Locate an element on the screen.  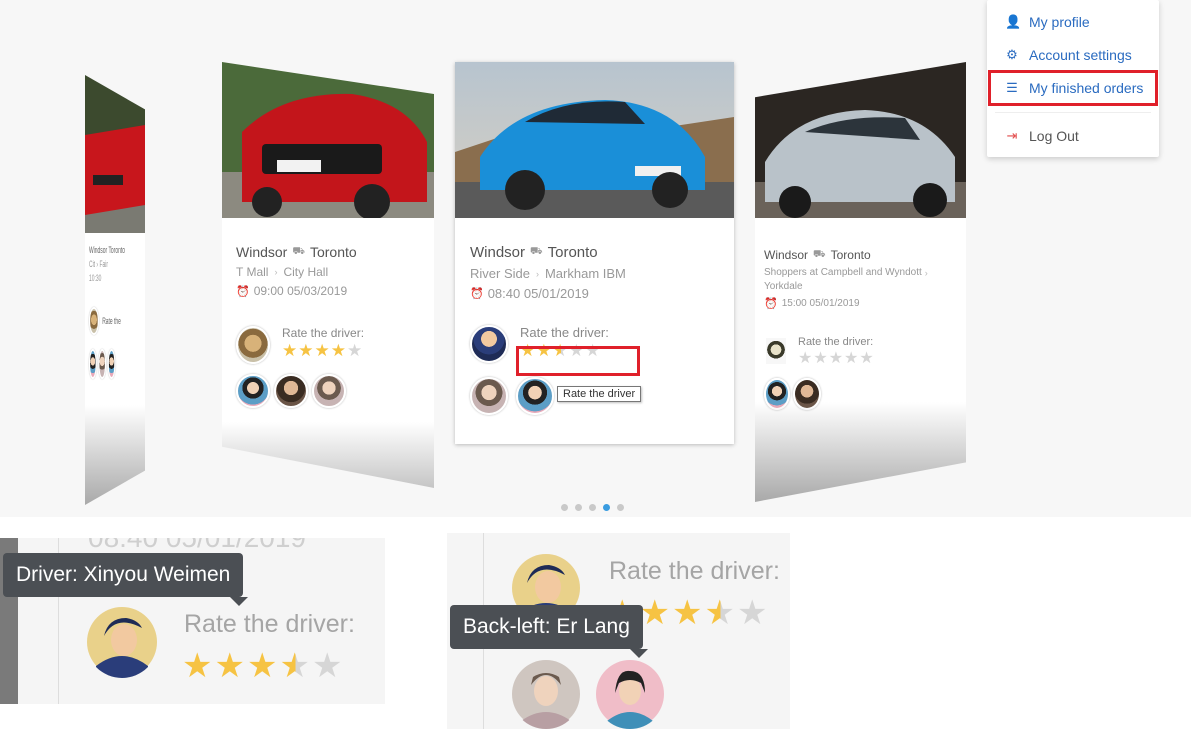
menu-item-my-finished-orders: ☰ My finished orders is located at coordinates (1074, 88).